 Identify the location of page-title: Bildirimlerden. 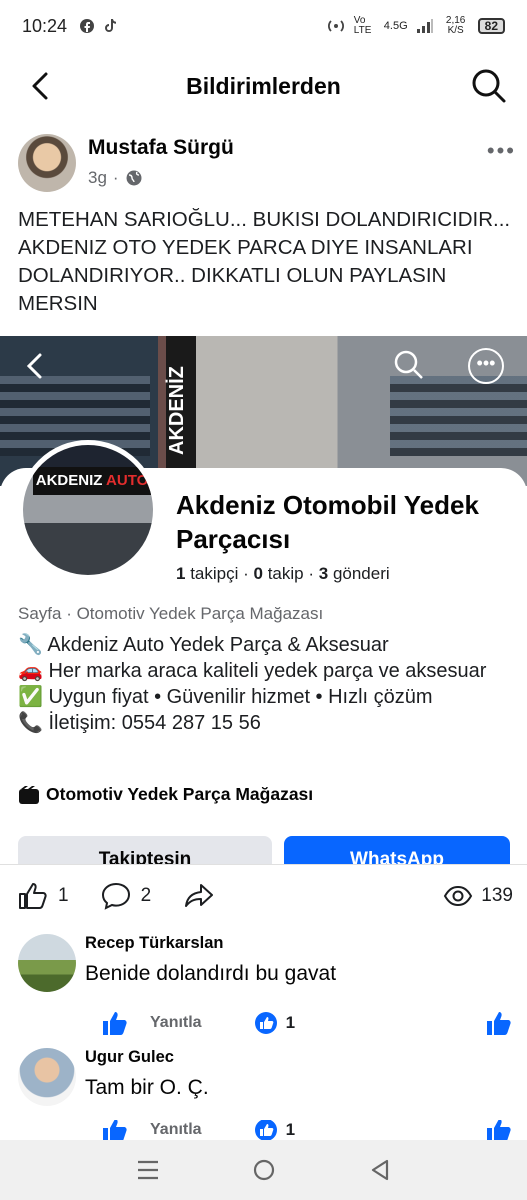
(263, 85).